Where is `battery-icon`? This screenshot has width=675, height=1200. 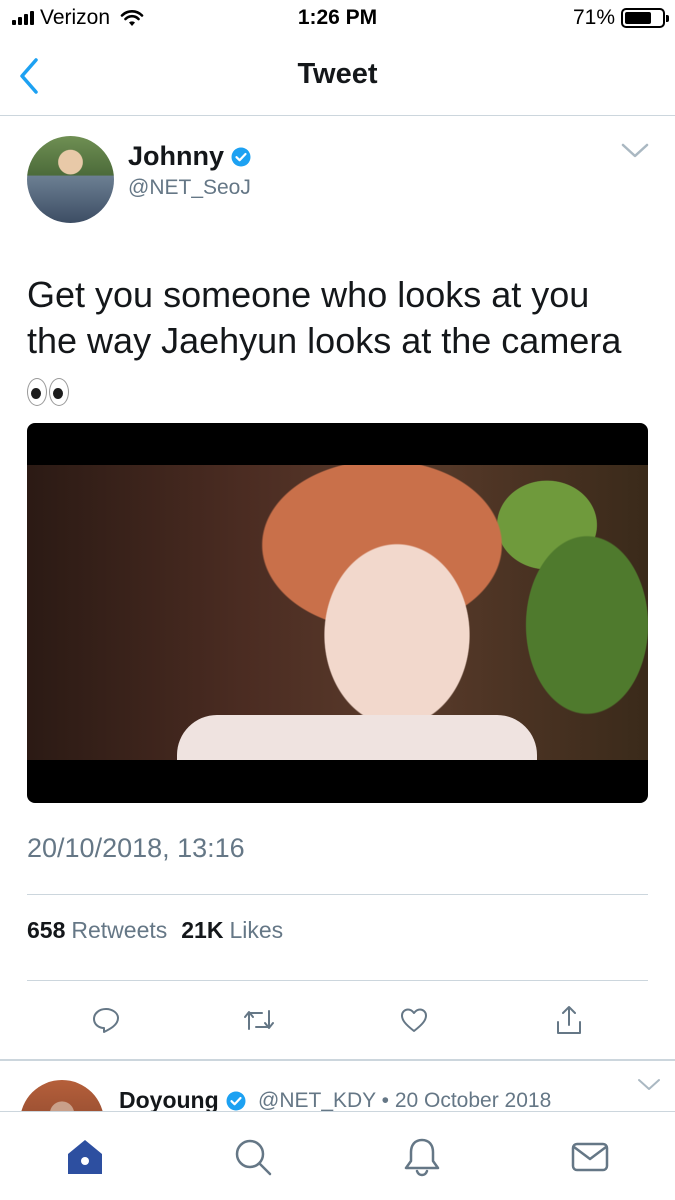 battery-icon is located at coordinates (645, 18).